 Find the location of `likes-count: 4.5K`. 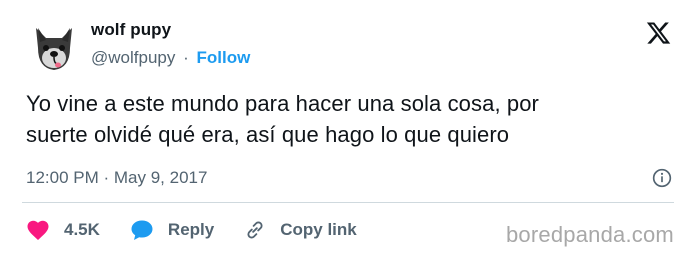

likes-count: 4.5K is located at coordinates (82, 229).